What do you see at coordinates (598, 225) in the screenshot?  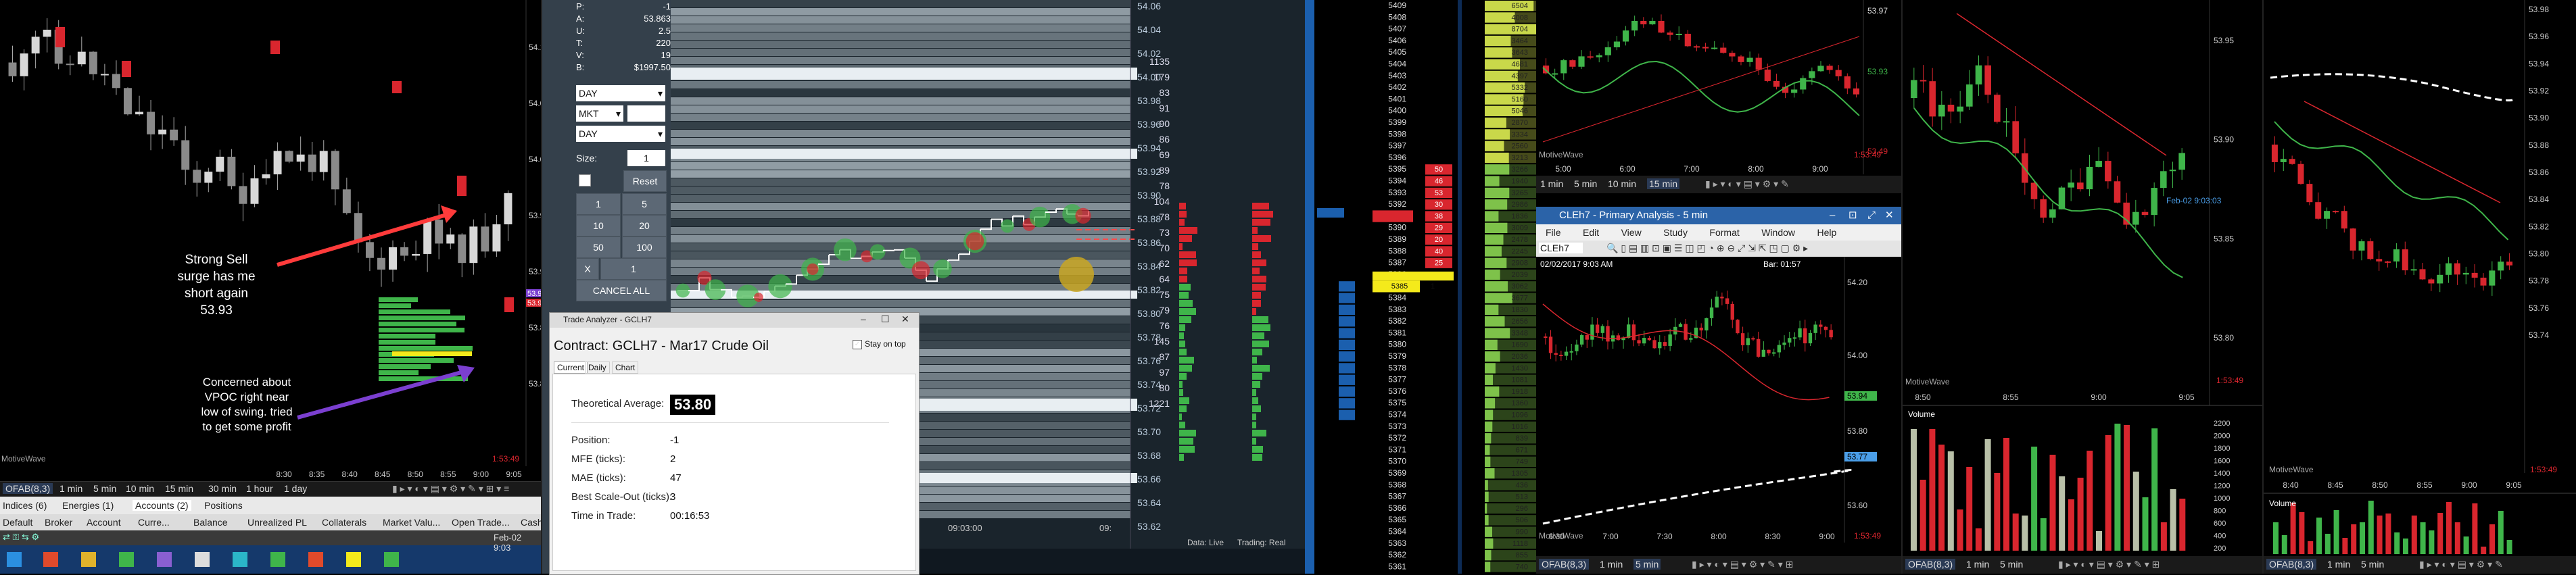 I see `qty-button-10: 10` at bounding box center [598, 225].